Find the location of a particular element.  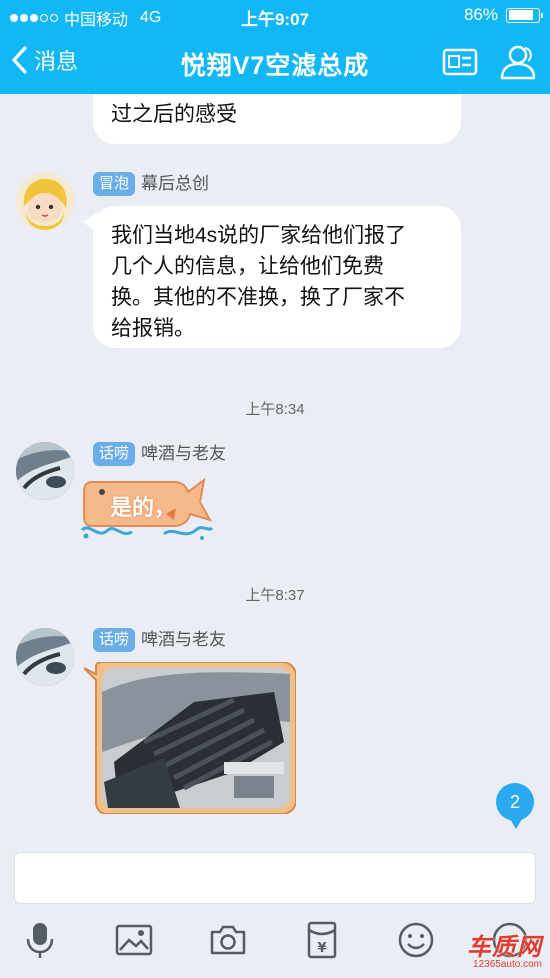

message-line: 几个人的信息，让给他们免费 is located at coordinates (247, 266).